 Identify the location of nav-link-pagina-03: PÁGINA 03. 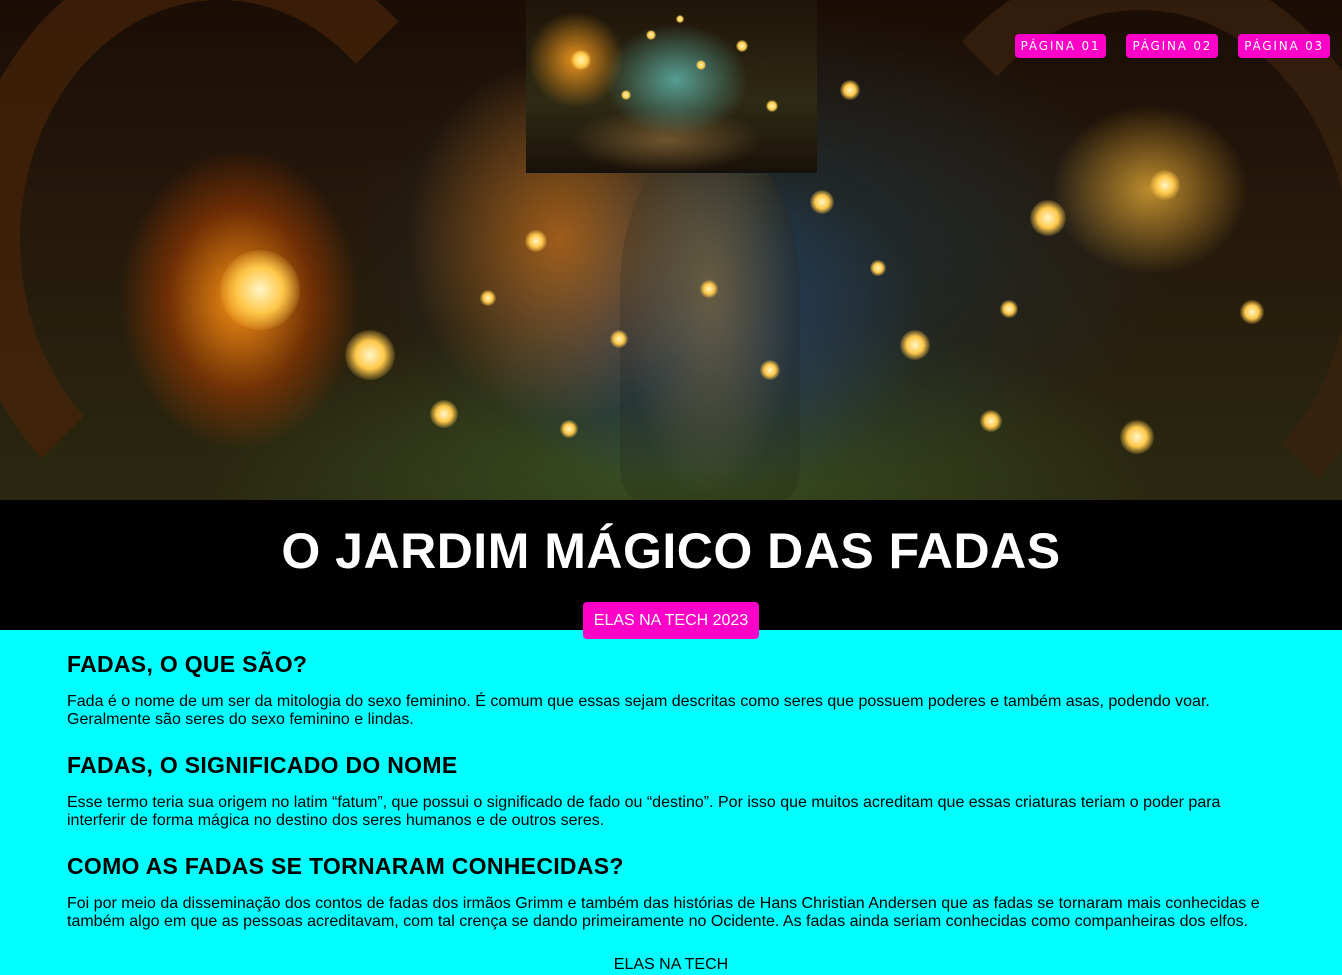
(1284, 46).